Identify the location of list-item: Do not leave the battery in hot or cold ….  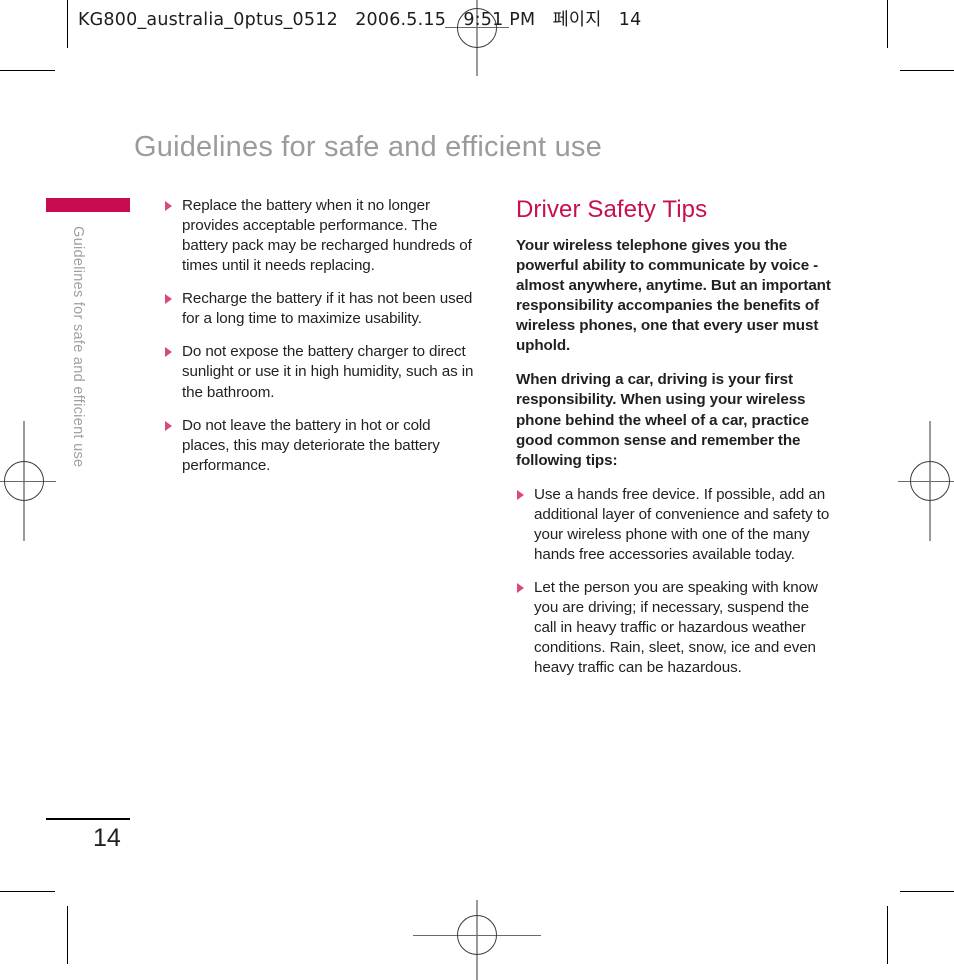
(320, 446).